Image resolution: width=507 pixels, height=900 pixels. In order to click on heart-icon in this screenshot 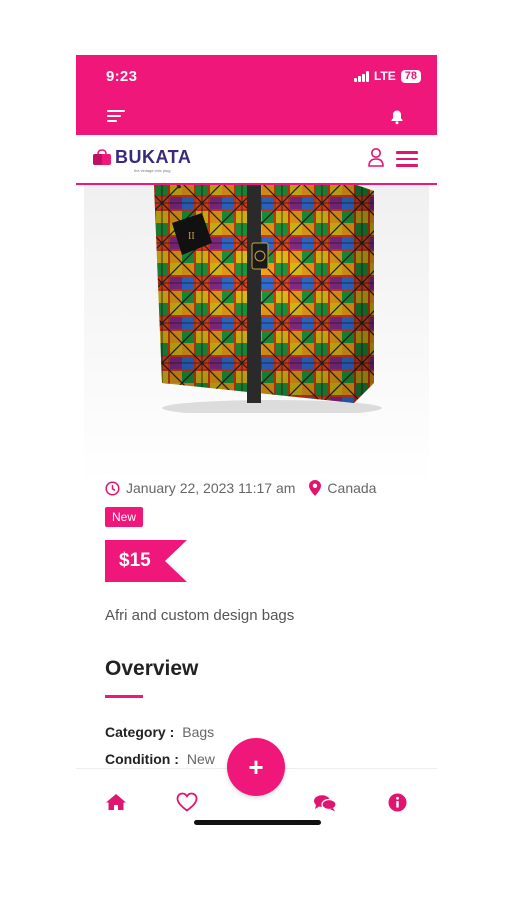, I will do `click(187, 802)`.